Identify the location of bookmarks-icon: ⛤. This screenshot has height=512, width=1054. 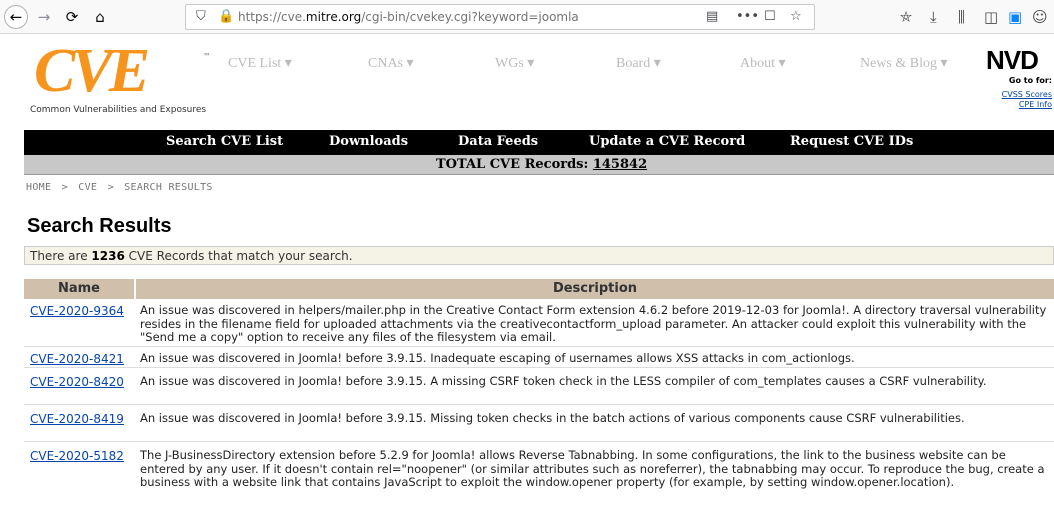
(906, 17).